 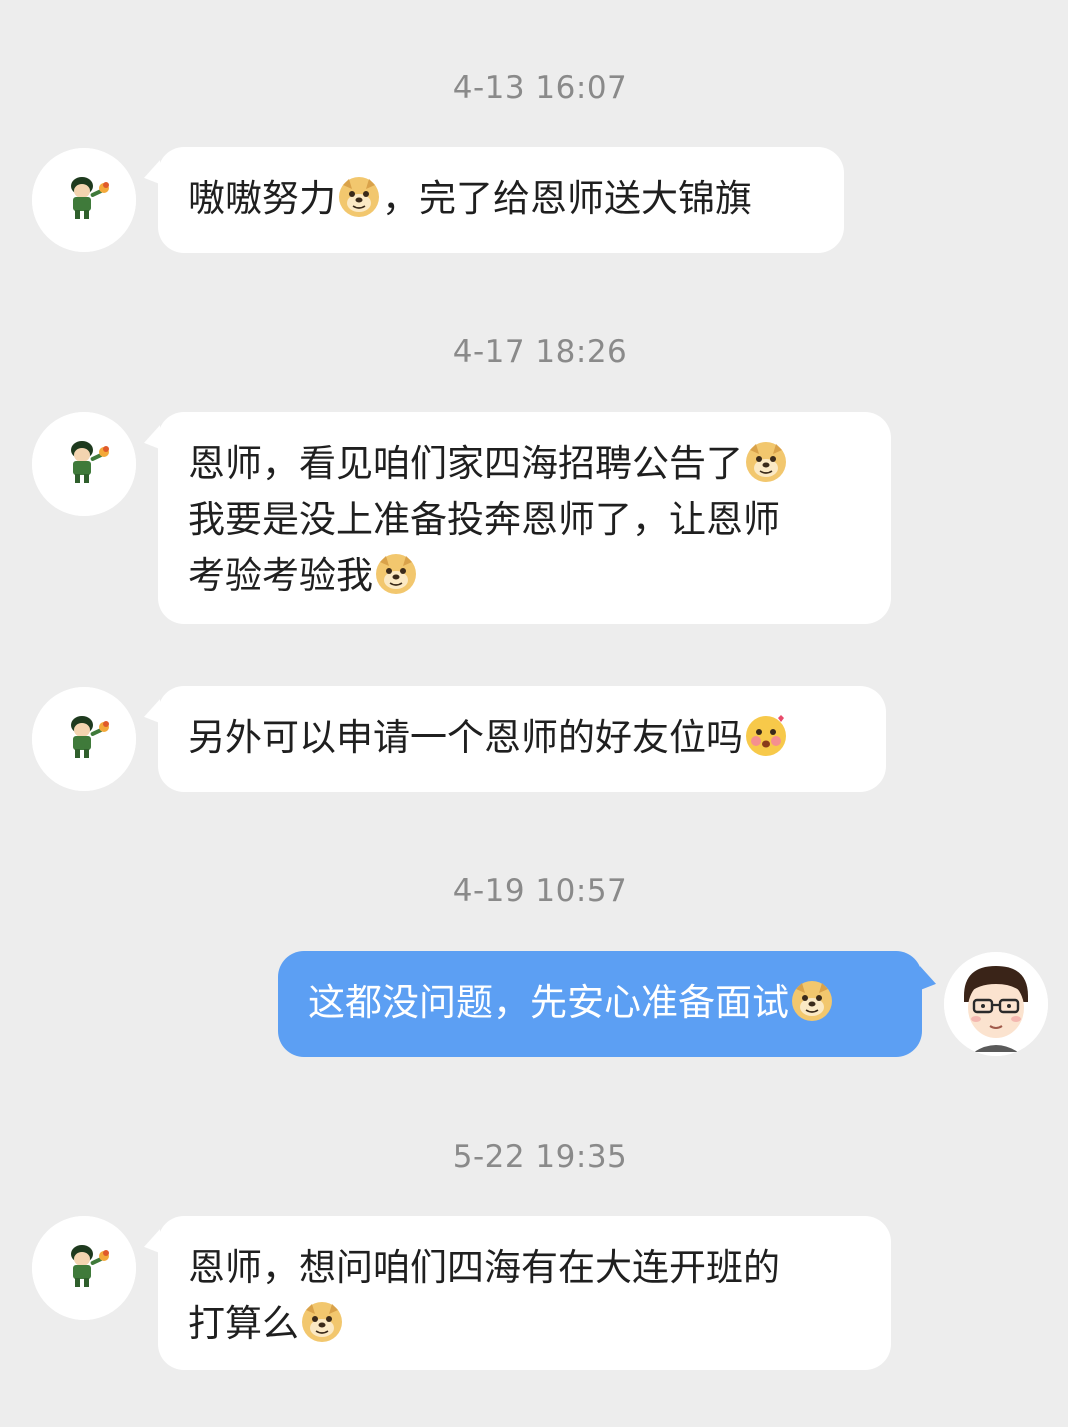 I want to click on message-text: 考验考验我, so click(x=280, y=575).